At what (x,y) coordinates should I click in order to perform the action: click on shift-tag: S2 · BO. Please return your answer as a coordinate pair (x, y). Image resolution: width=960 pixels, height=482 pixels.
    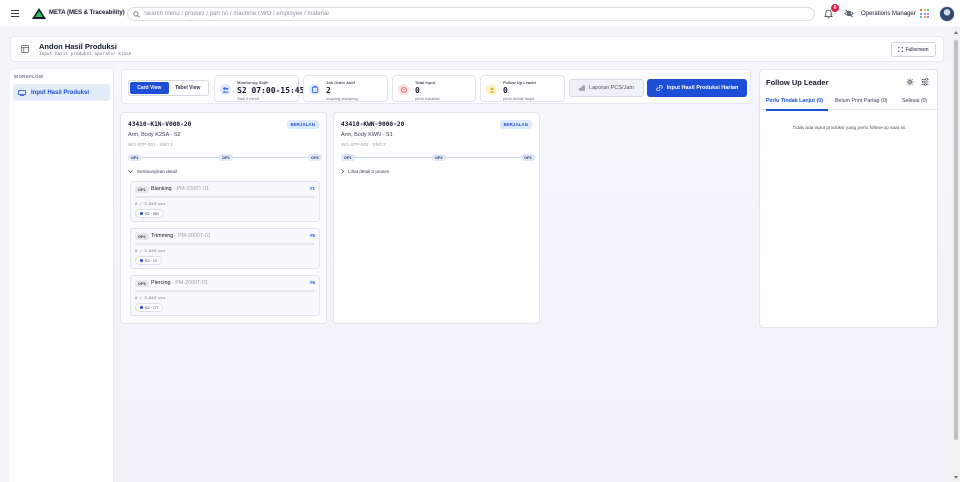
    Looking at the image, I should click on (149, 213).